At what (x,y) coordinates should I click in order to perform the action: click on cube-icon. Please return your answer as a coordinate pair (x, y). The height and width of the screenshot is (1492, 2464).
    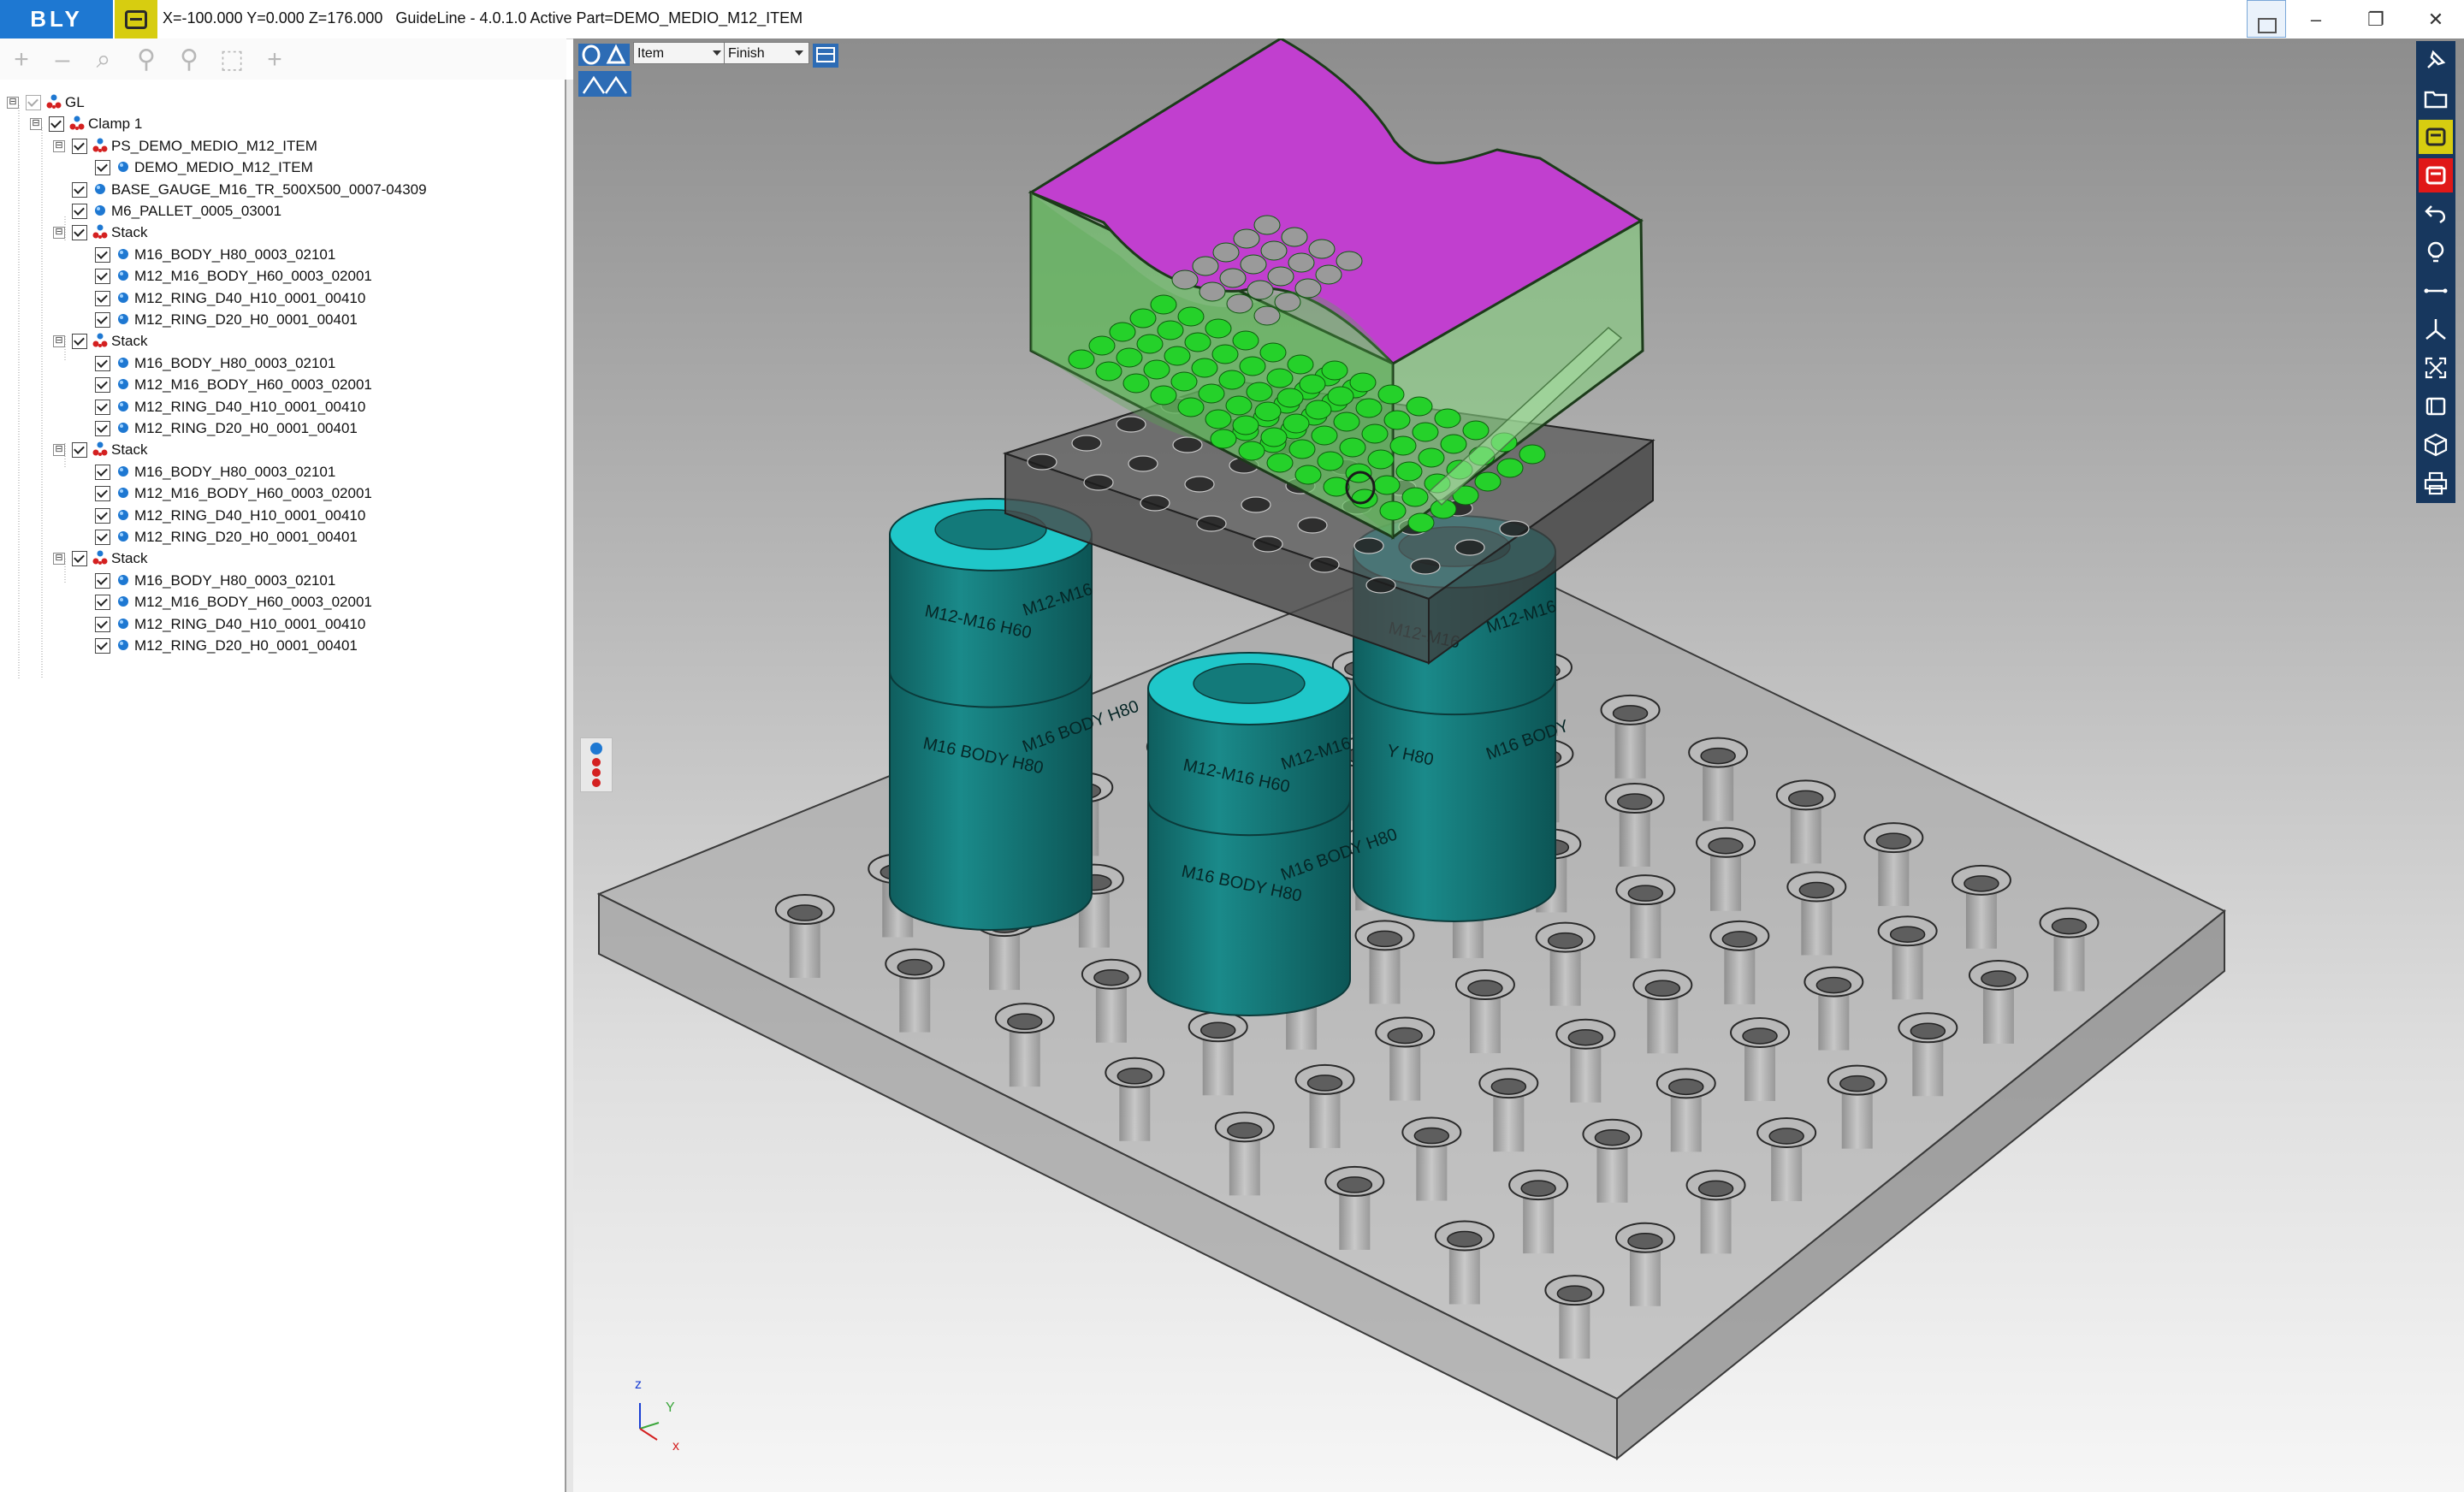
    Looking at the image, I should click on (2436, 445).